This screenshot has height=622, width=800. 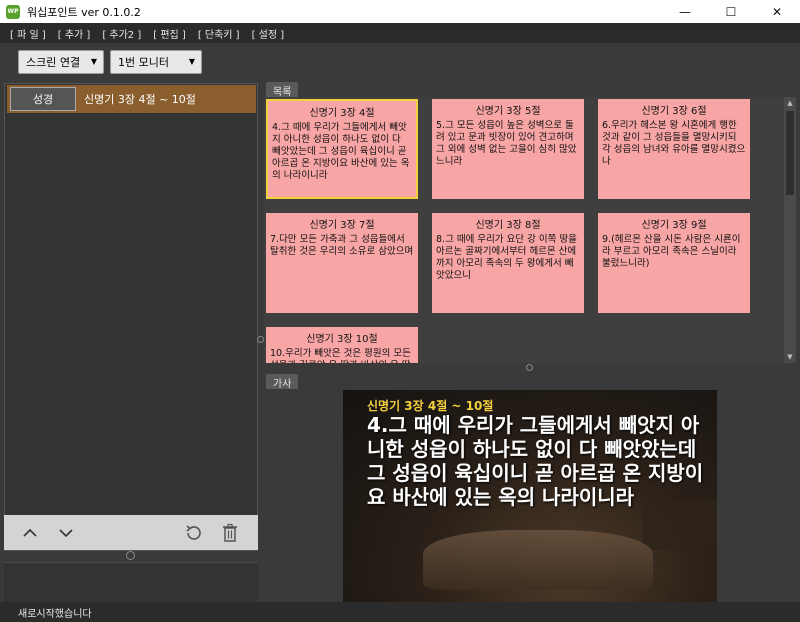 I want to click on menu-file: [ 파 일 ], so click(x=28, y=33).